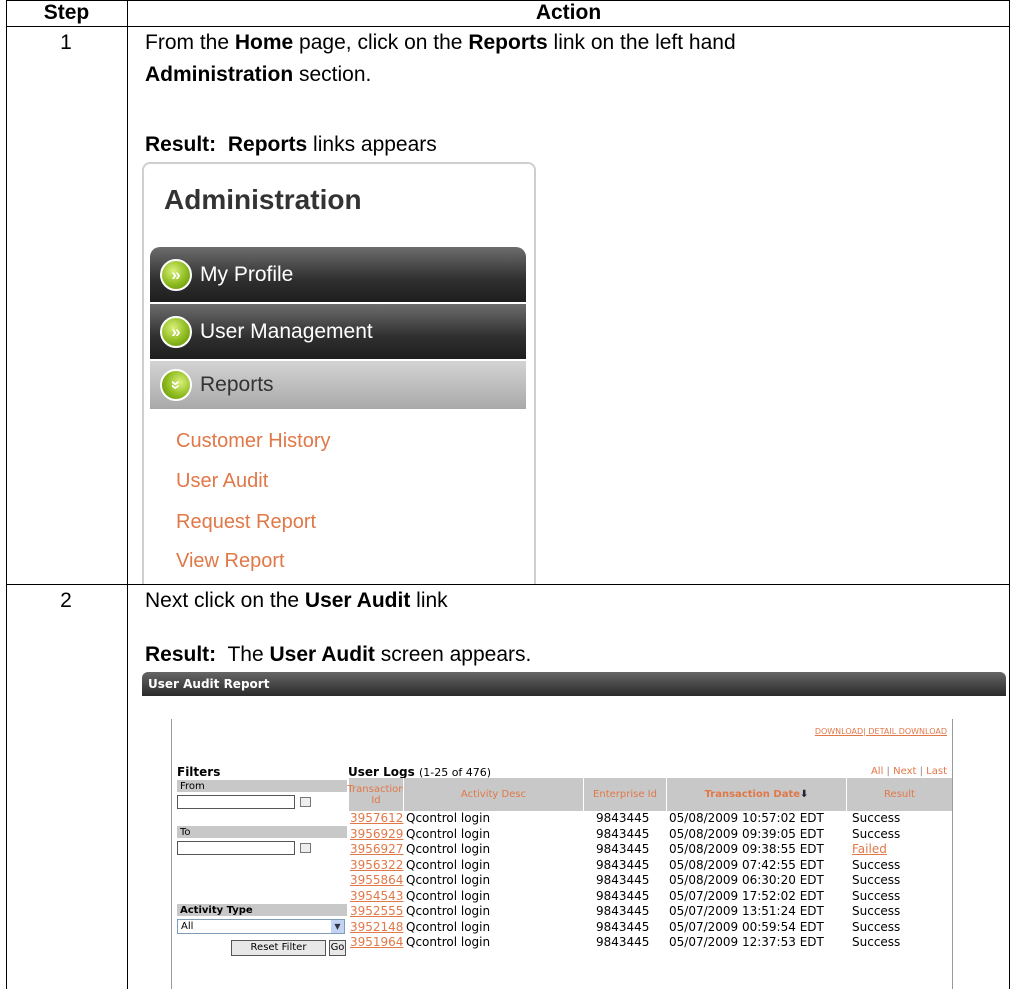 Image resolution: width=1018 pixels, height=989 pixels. I want to click on menu-item-user-management: » User Management, so click(338, 331).